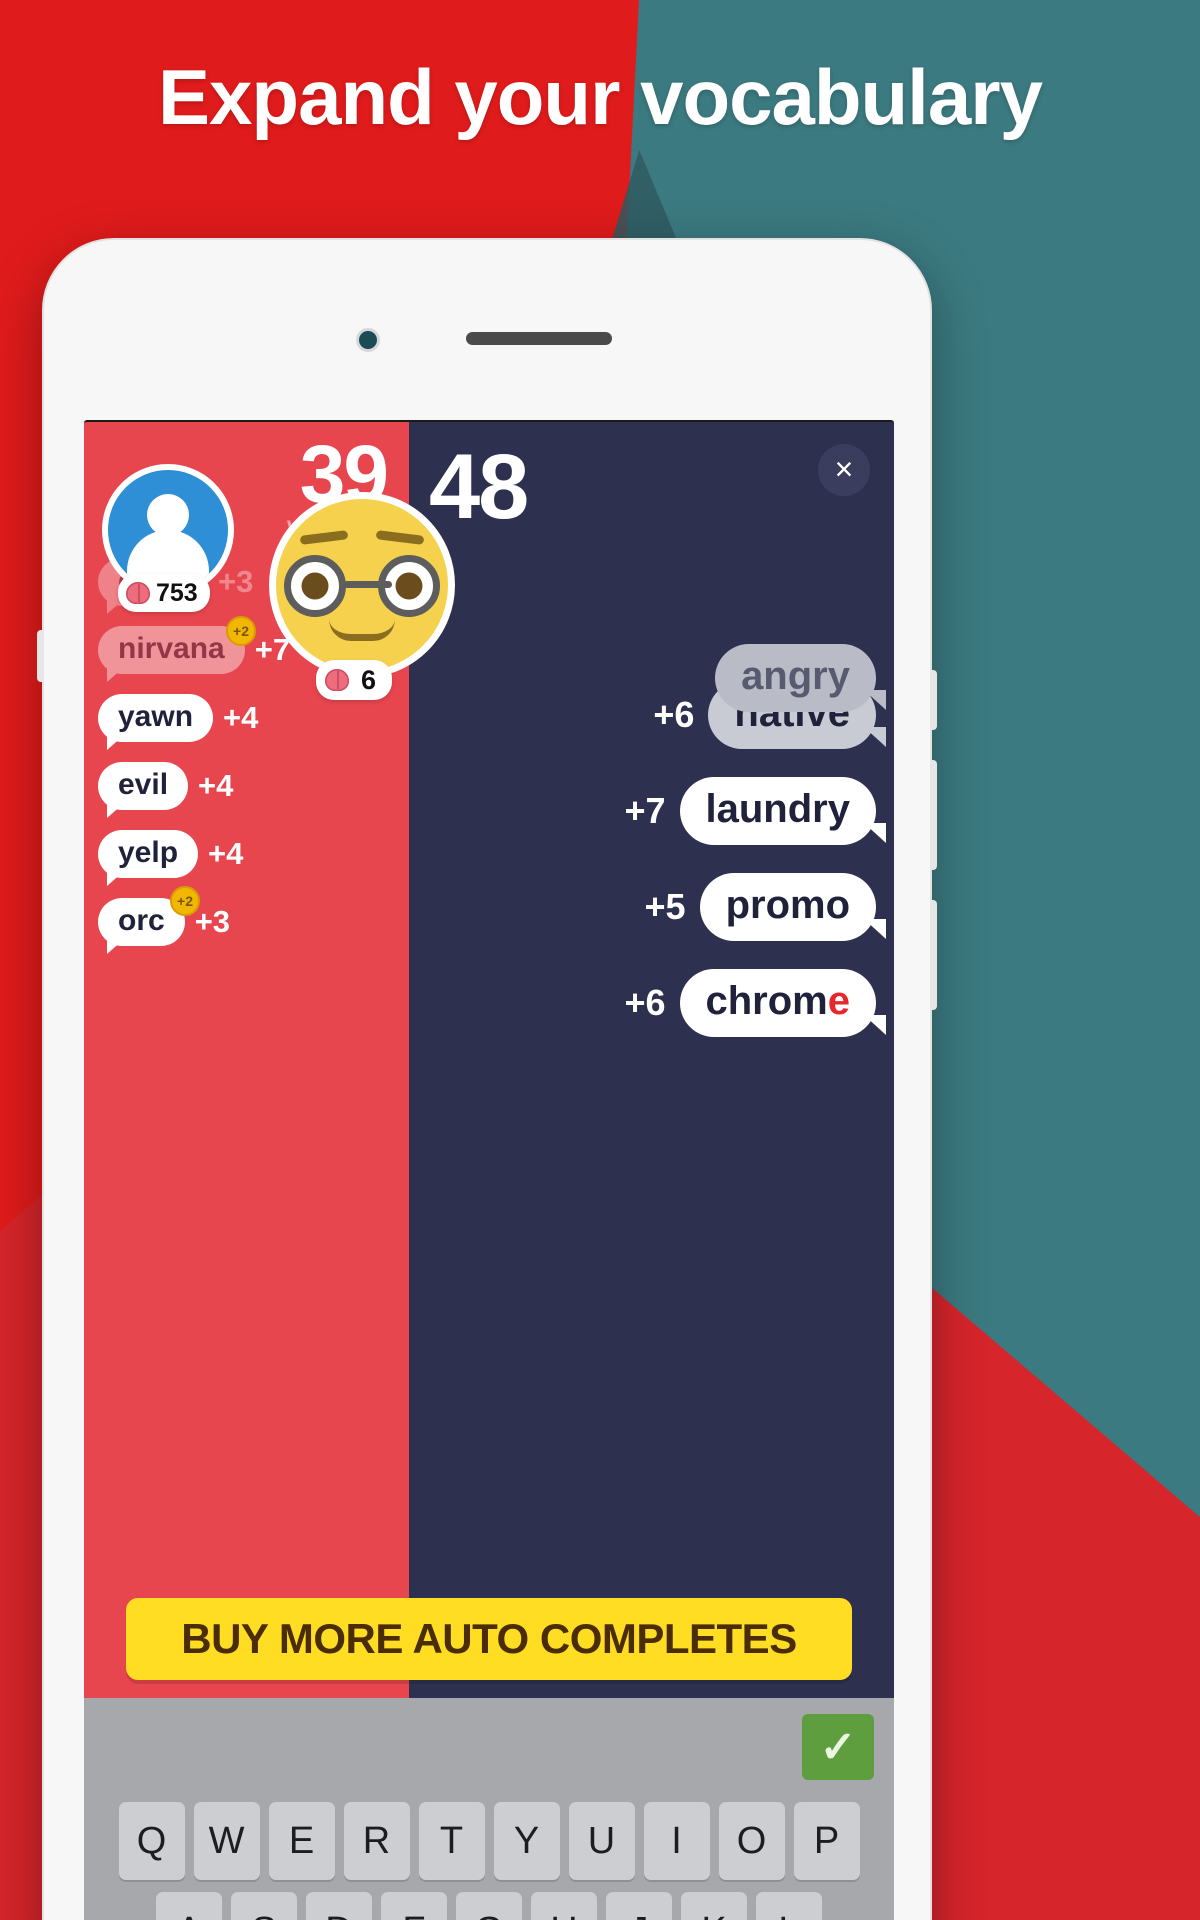  What do you see at coordinates (826, 1841) in the screenshot?
I see `key-p: P` at bounding box center [826, 1841].